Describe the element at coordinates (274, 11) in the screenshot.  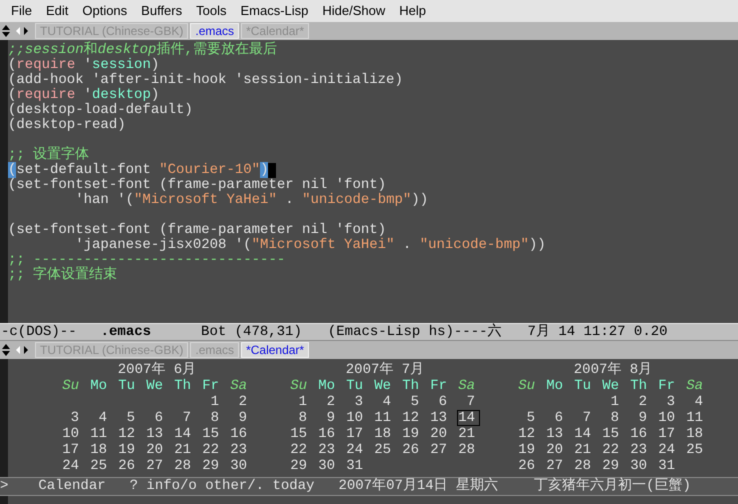
I see `menu-item: Emacs-Lisp` at that location.